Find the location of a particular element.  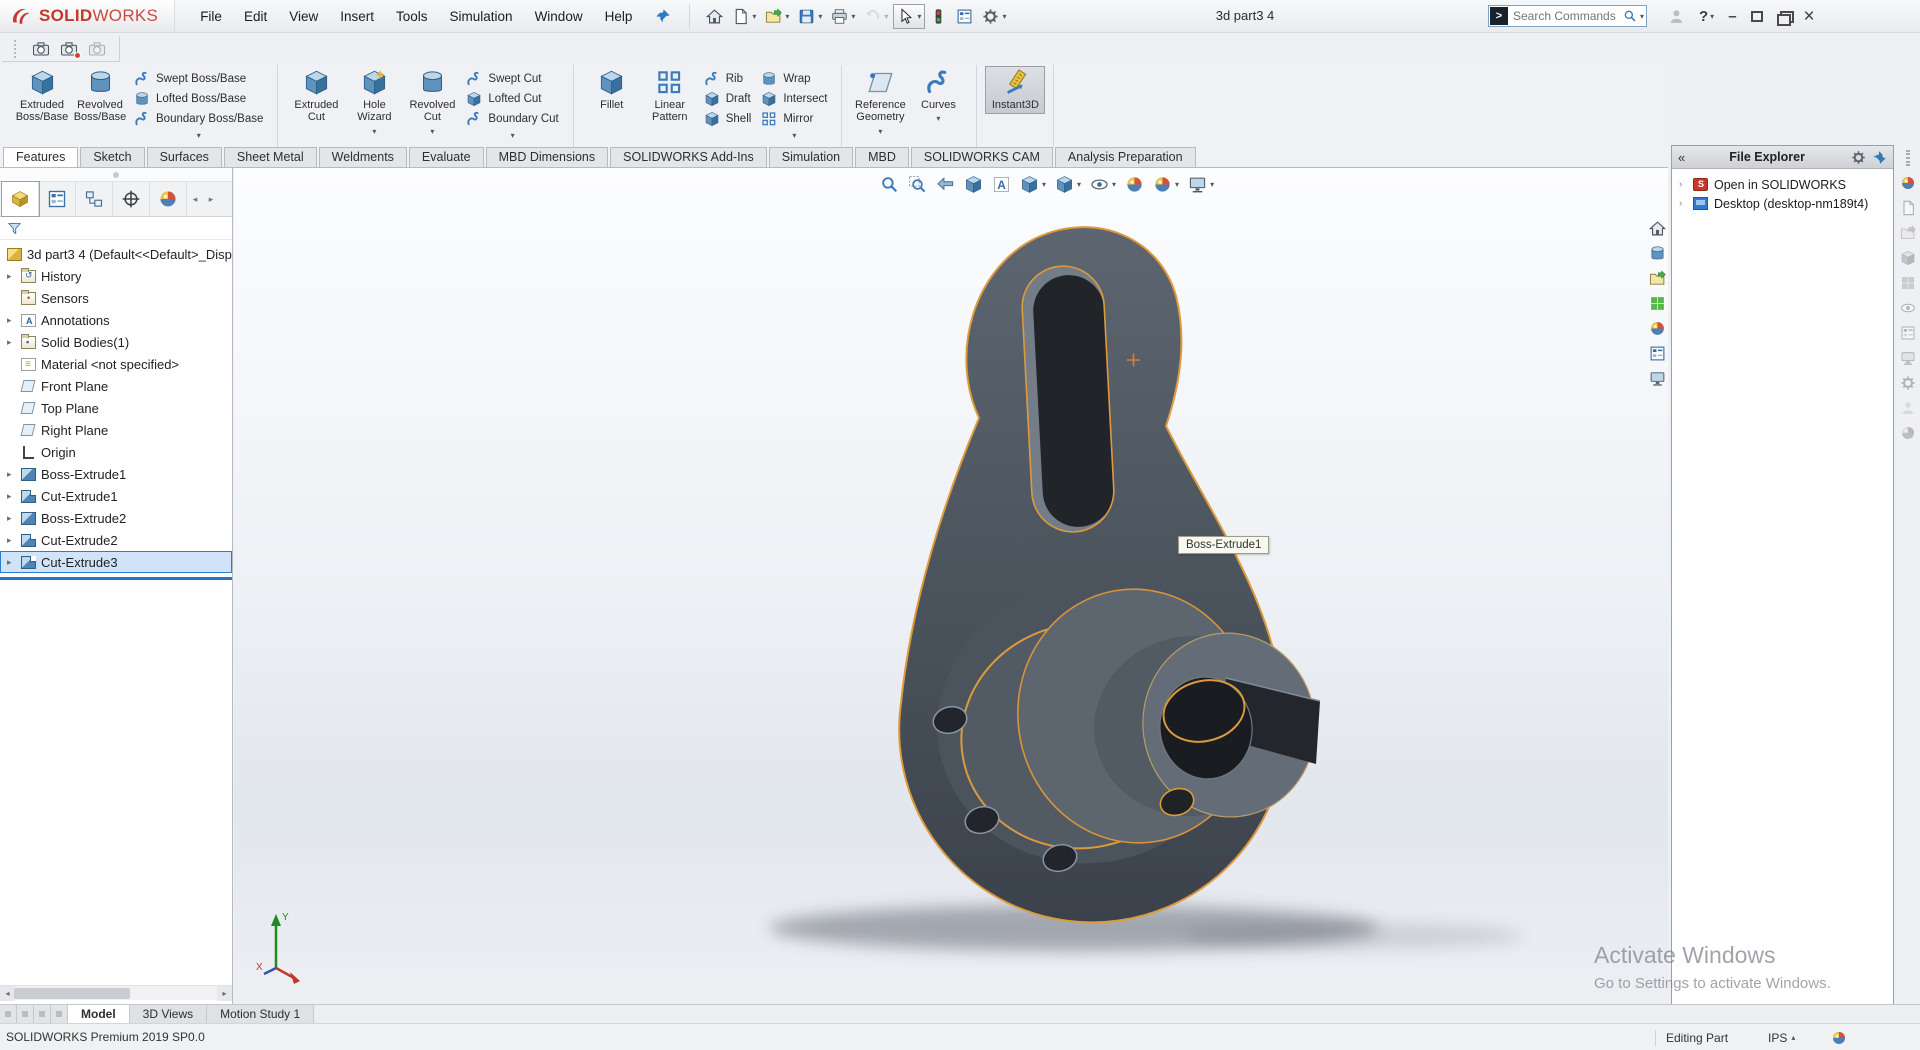

gear-icon is located at coordinates (1908, 383).